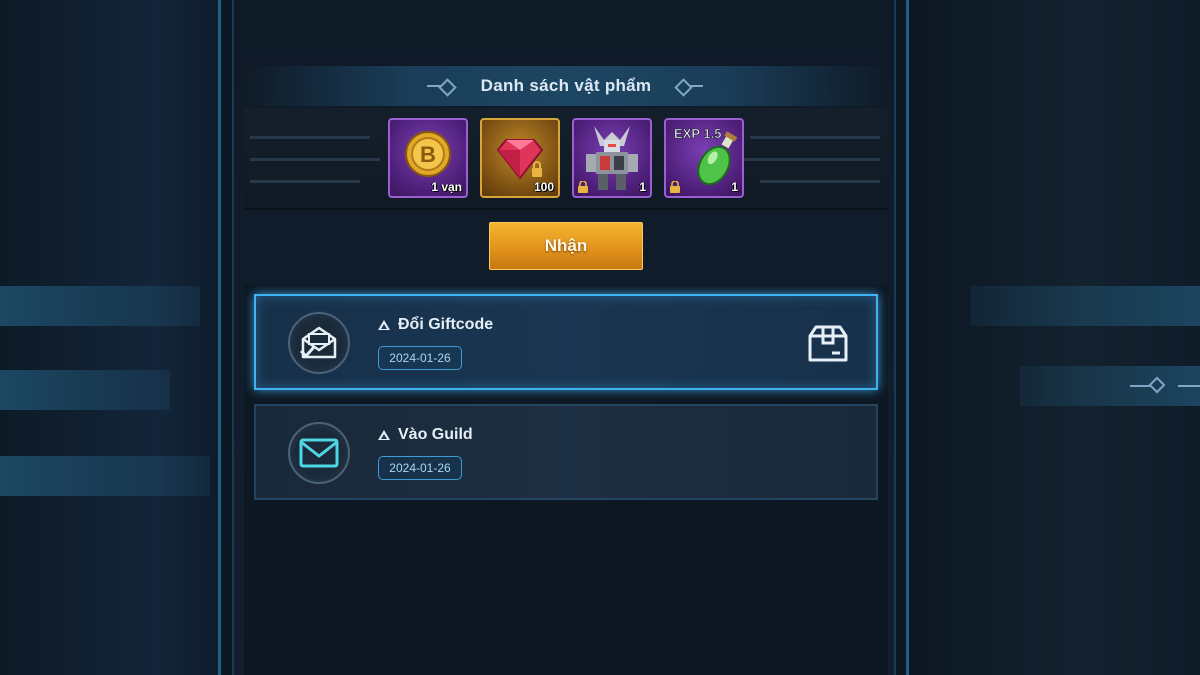  Describe the element at coordinates (435, 434) in the screenshot. I see `mail-title: Vào Guild` at that location.